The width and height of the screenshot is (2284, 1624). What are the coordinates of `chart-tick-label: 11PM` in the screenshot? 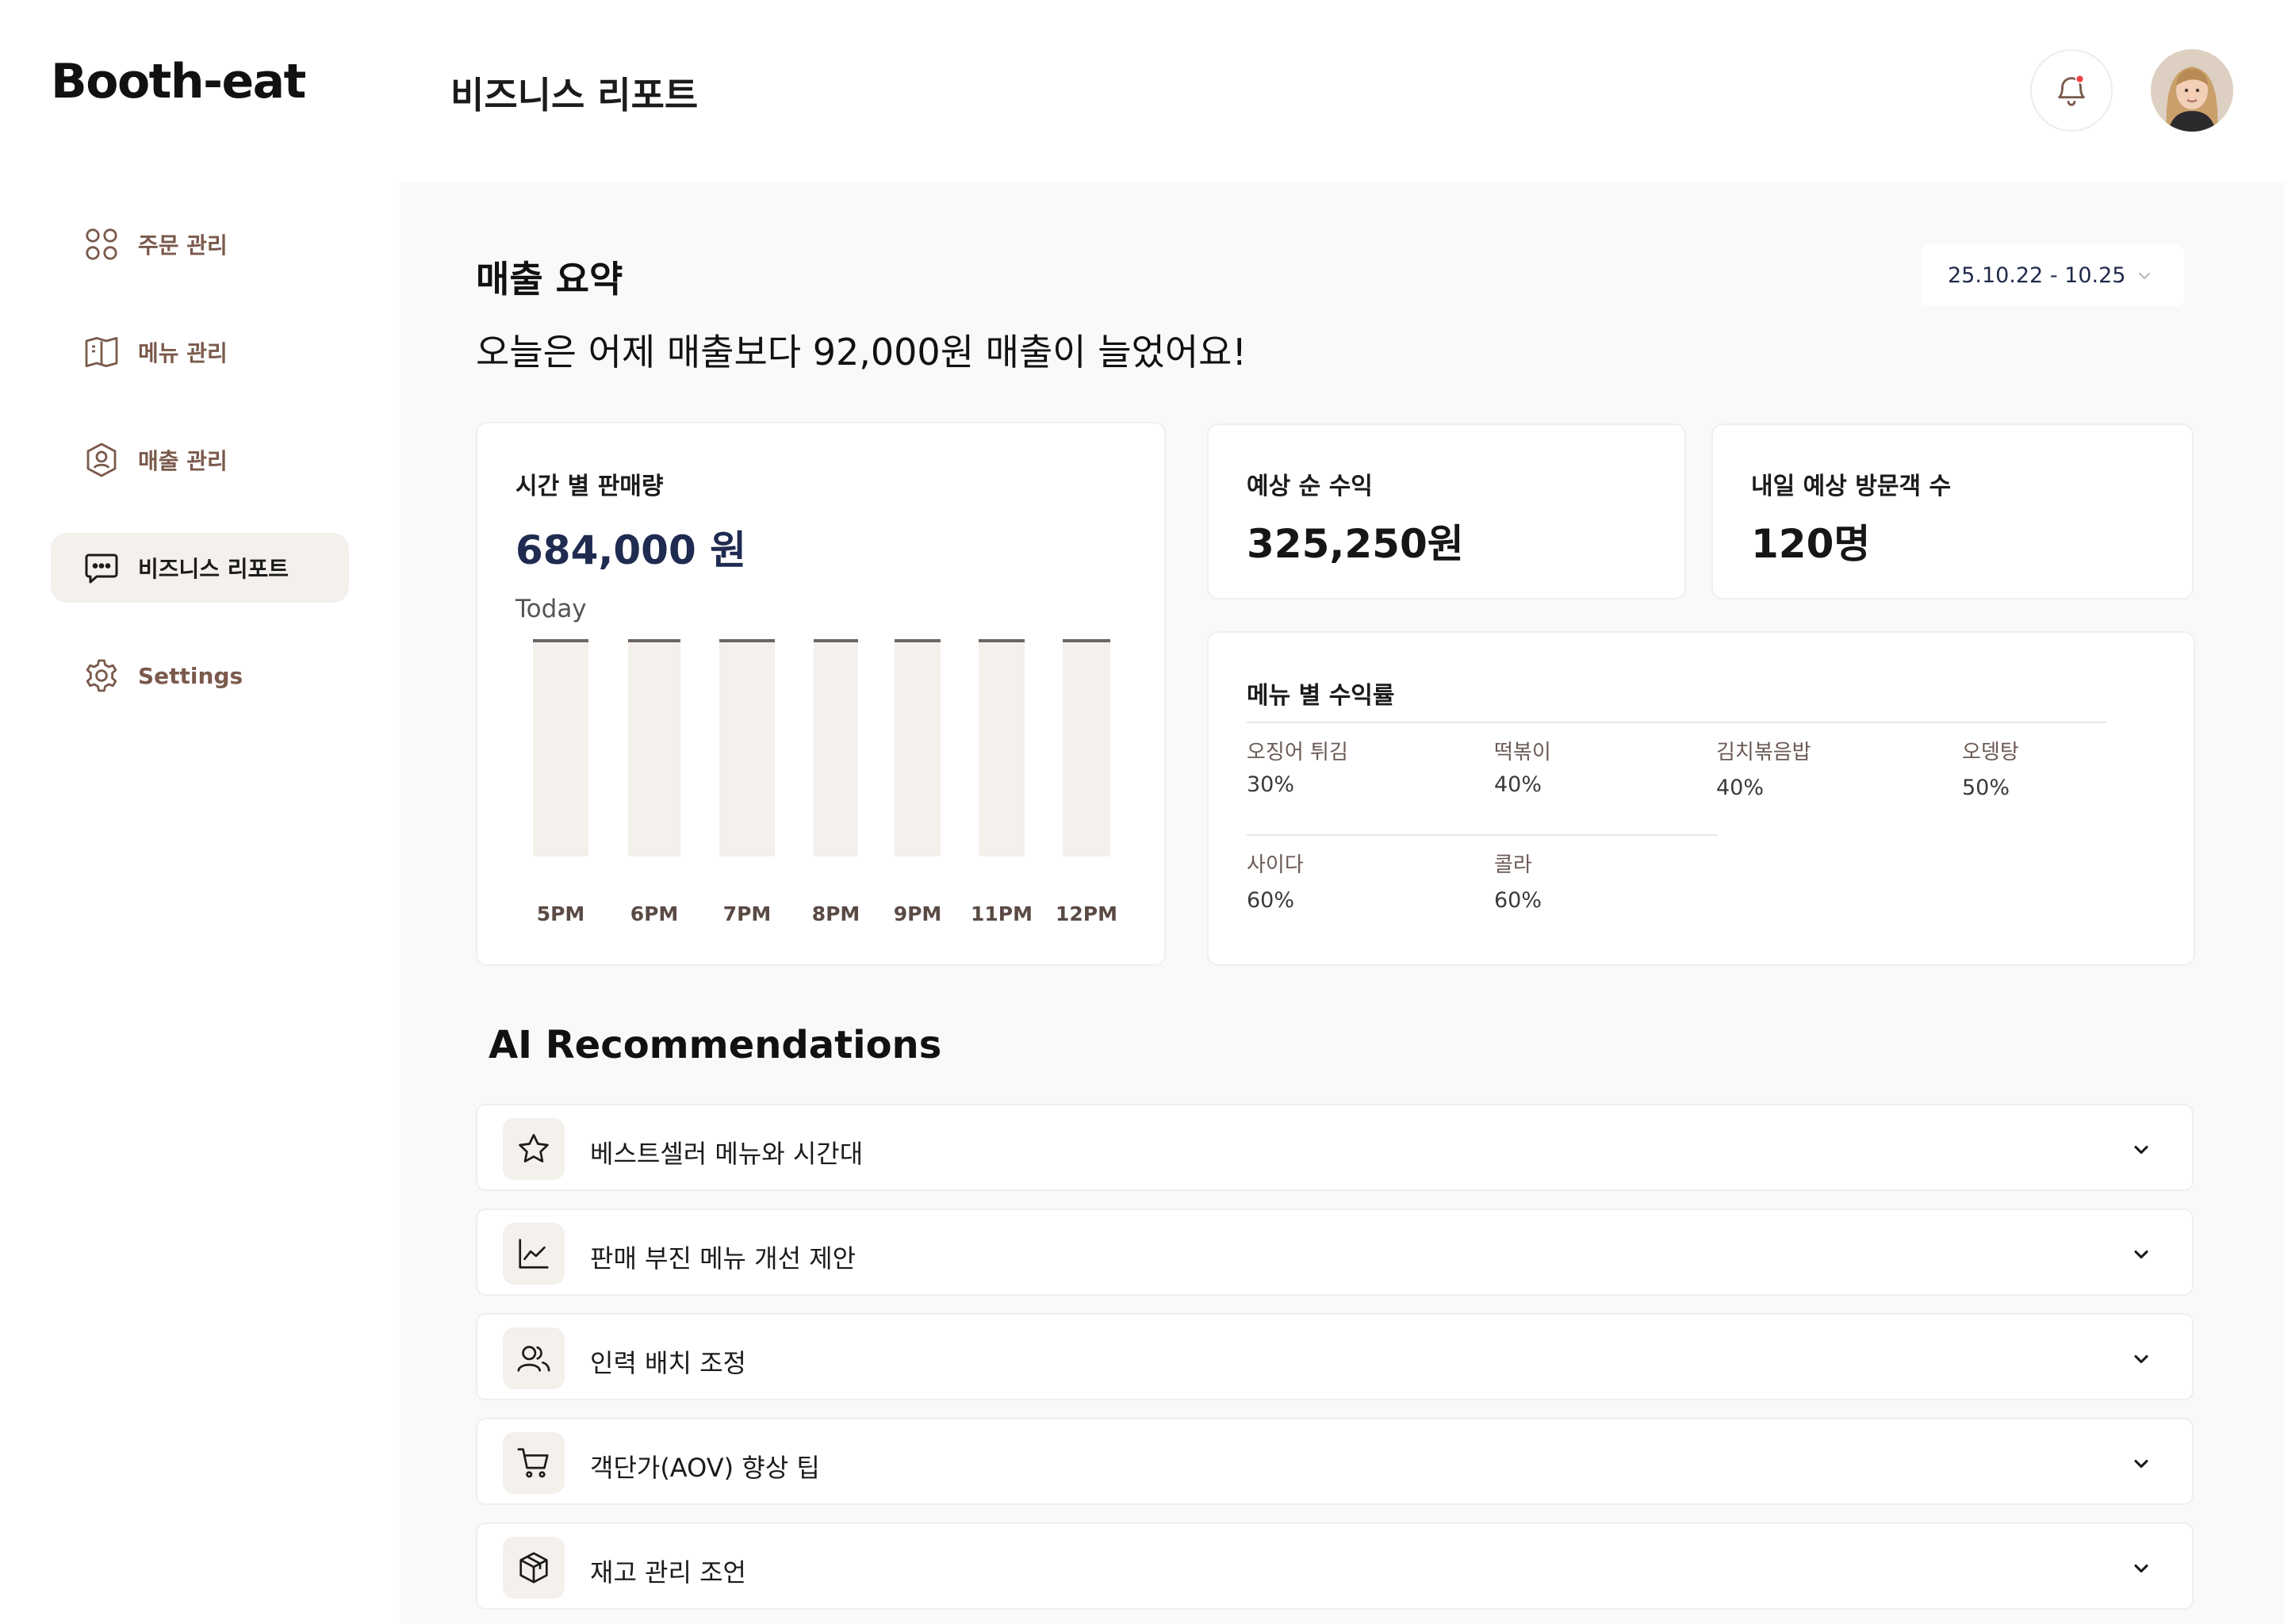 It's located at (1002, 913).